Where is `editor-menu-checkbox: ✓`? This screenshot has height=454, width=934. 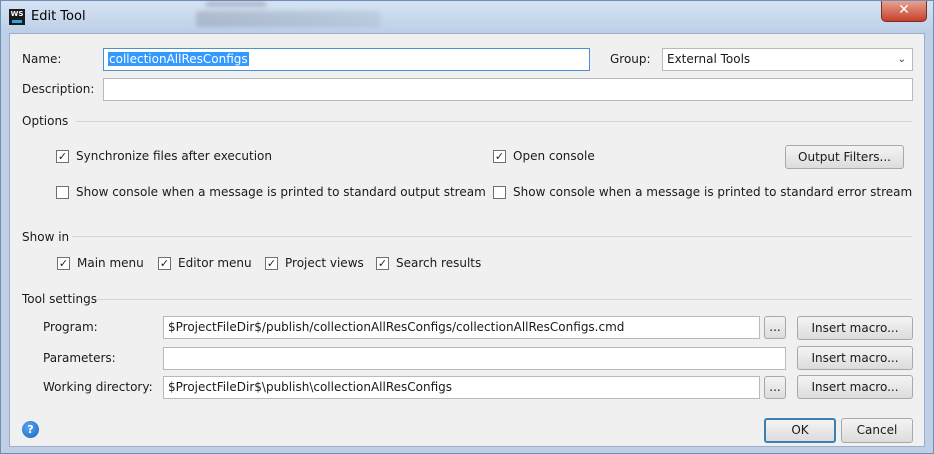
editor-menu-checkbox: ✓ is located at coordinates (164, 263).